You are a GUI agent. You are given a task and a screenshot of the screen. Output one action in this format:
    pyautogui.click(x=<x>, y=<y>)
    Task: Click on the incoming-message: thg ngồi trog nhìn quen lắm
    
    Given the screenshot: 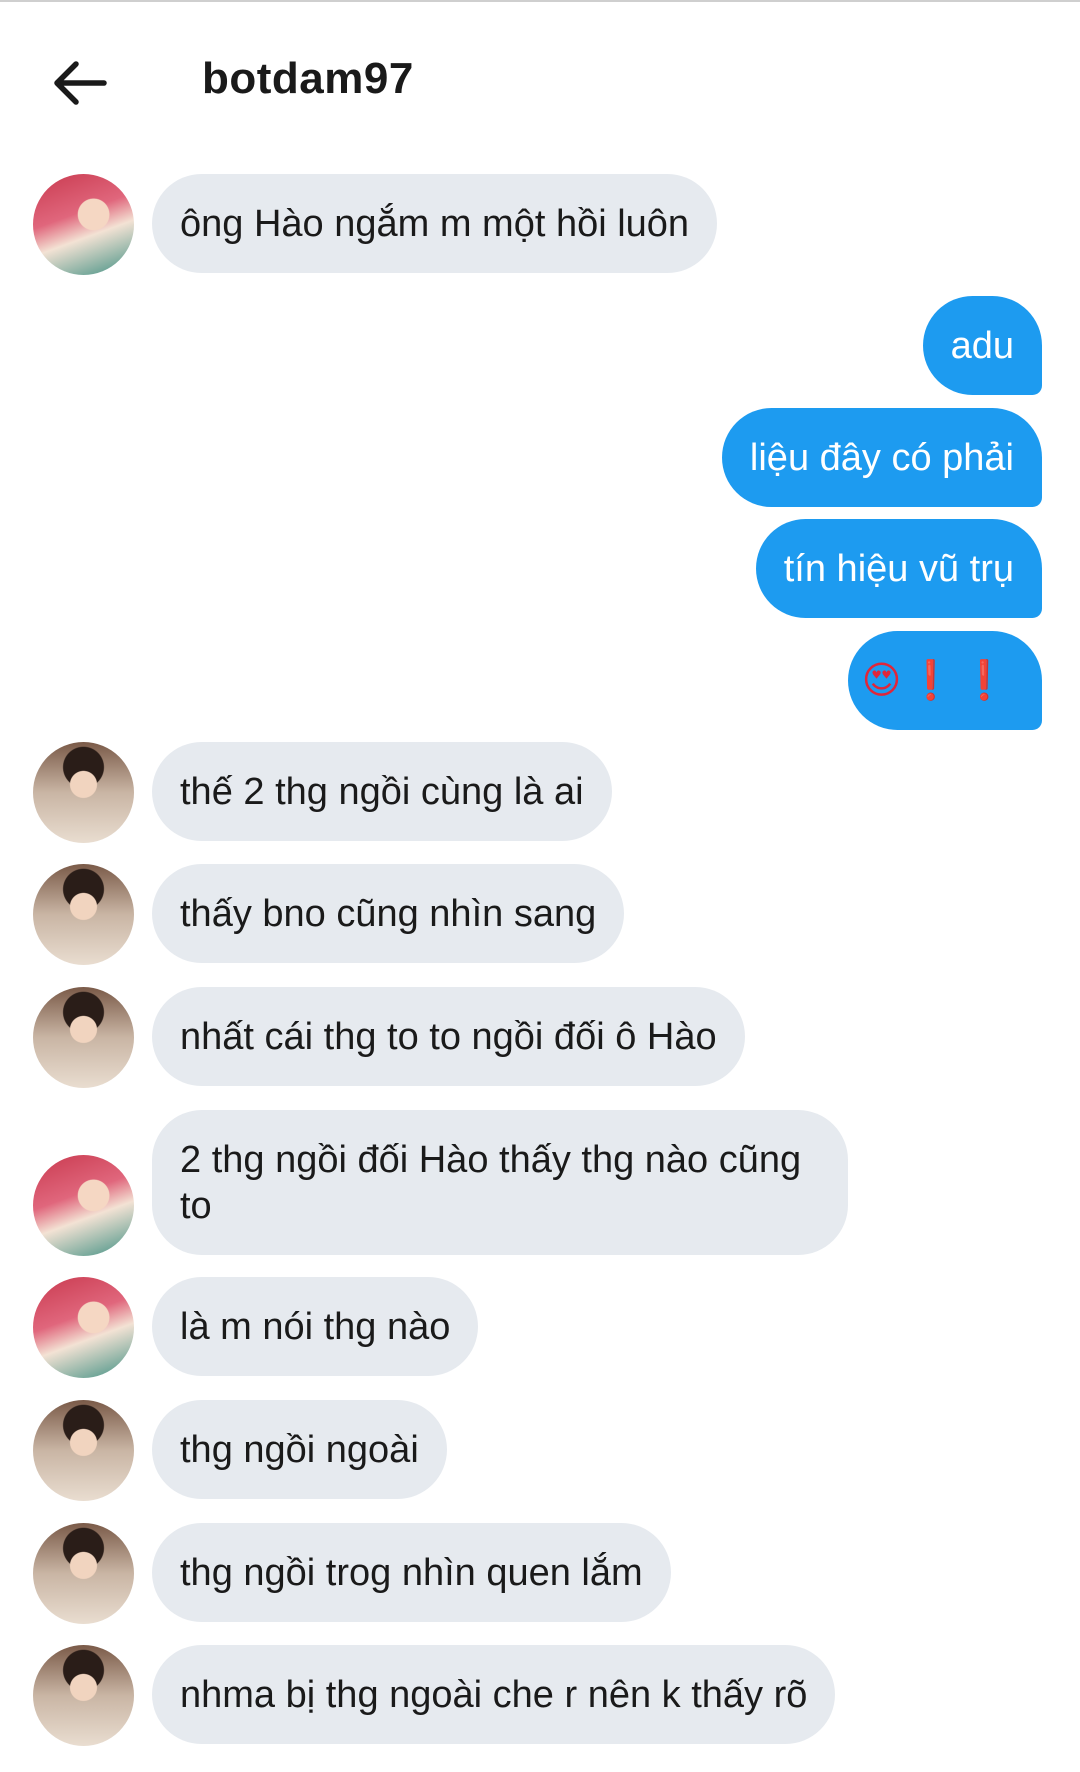 What is the action you would take?
    pyautogui.click(x=411, y=1572)
    